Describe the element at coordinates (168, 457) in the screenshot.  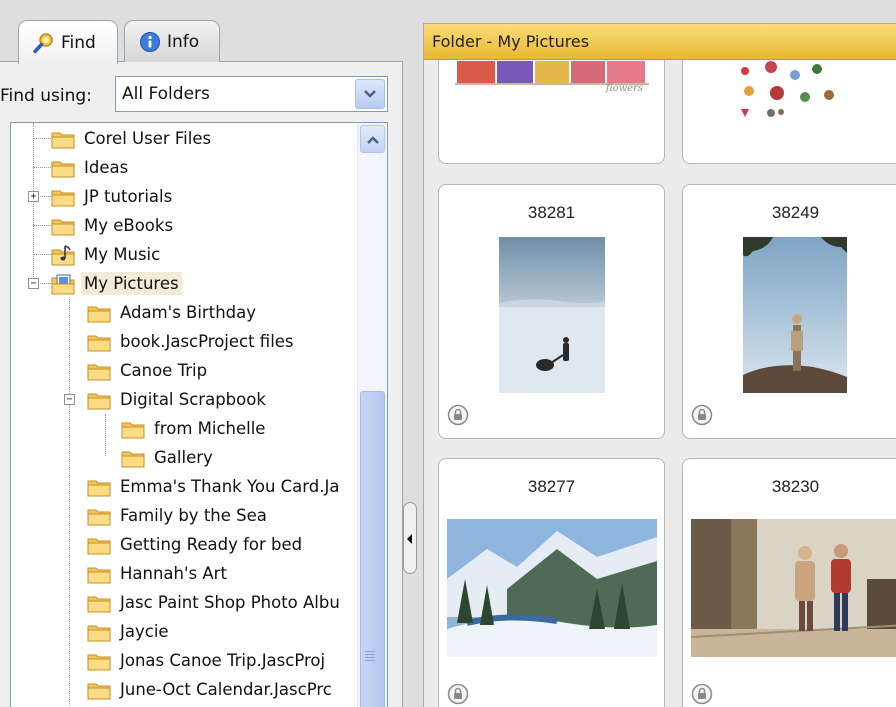
I see `tree-item-gallery: Gallery` at that location.